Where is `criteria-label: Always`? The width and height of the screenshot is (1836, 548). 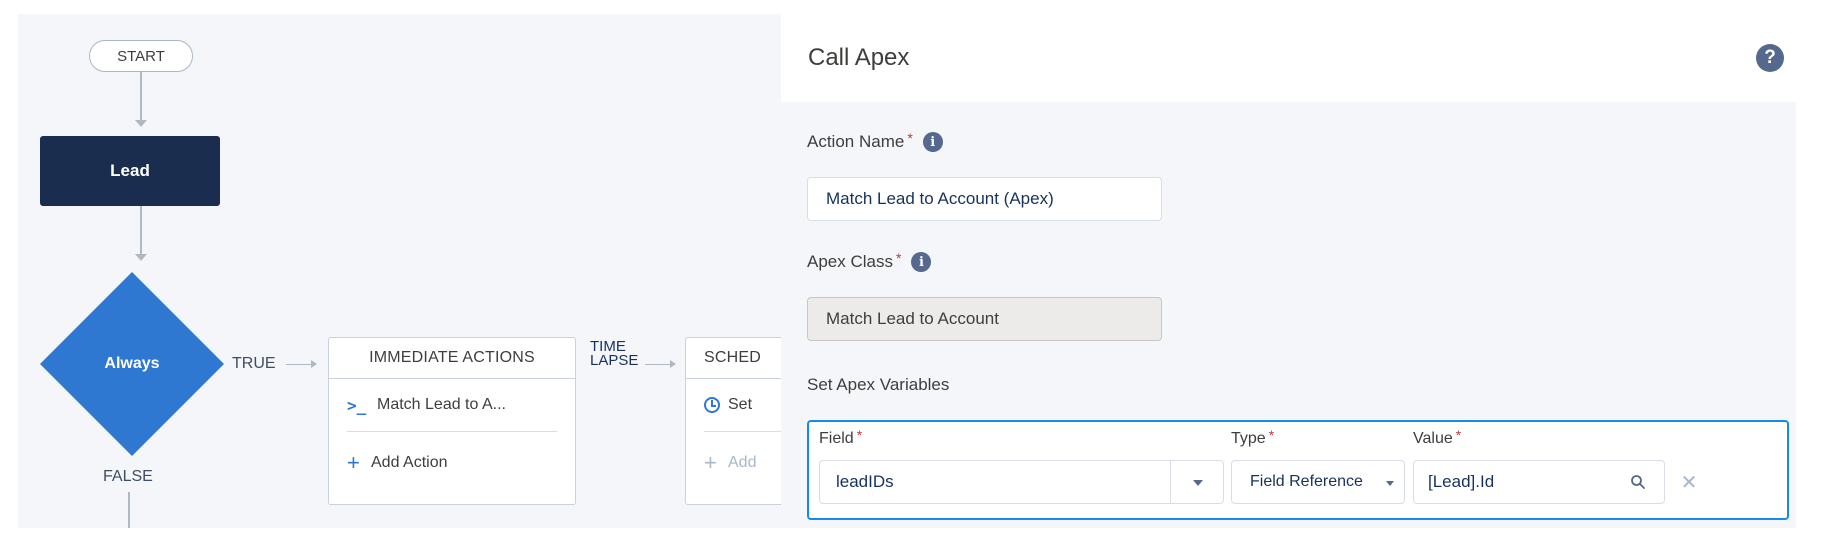 criteria-label: Always is located at coordinates (132, 363).